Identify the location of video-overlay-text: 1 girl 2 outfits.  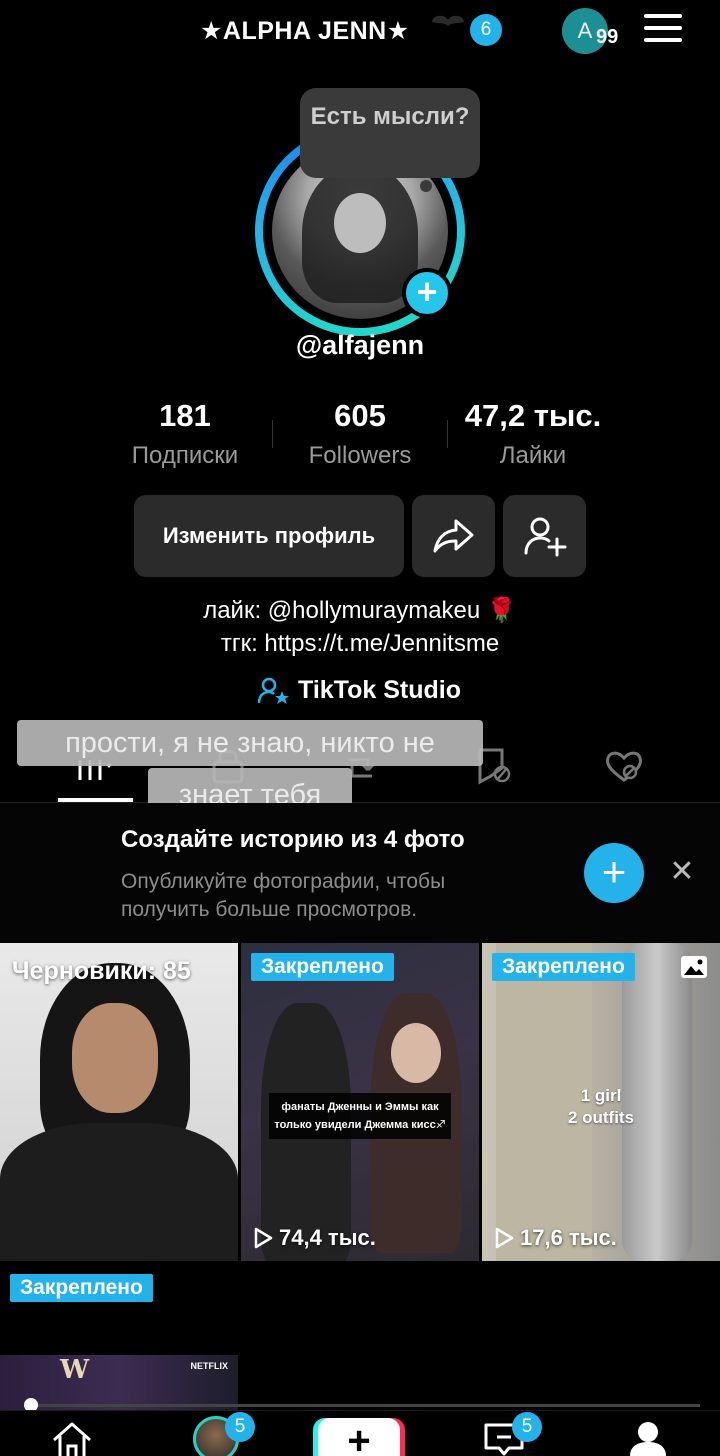
(601, 1106).